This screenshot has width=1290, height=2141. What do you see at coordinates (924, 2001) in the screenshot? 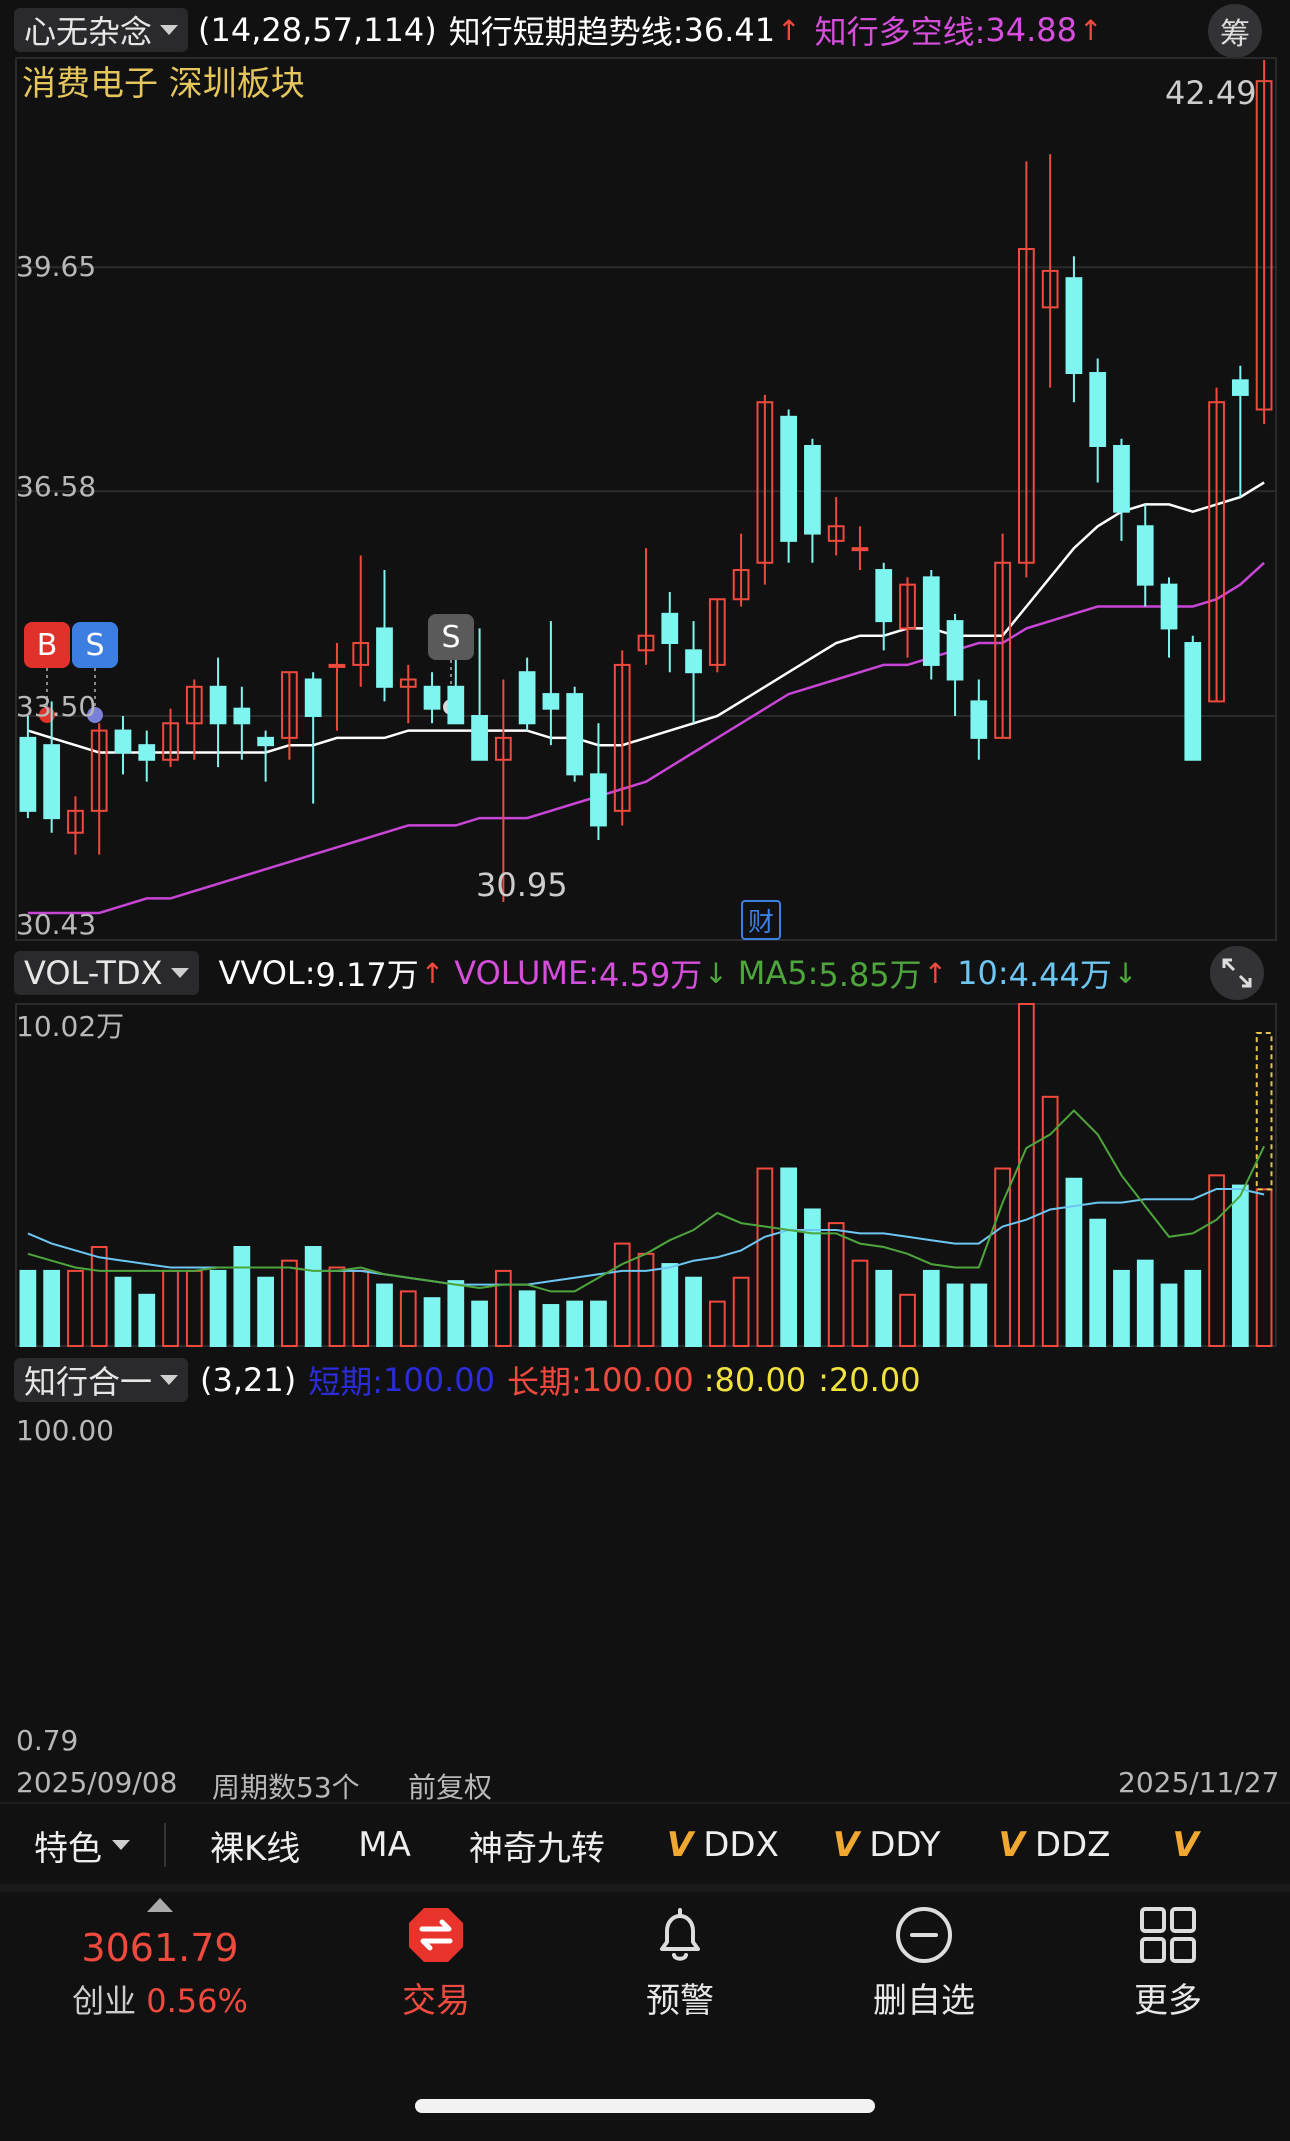
I see `nav-remove-label: 删自选` at bounding box center [924, 2001].